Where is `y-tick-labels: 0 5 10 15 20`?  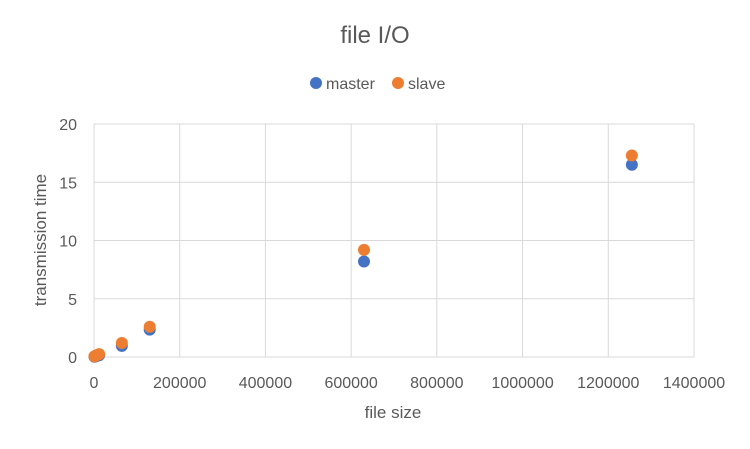
y-tick-labels: 0 5 10 15 20 is located at coordinates (68, 242).